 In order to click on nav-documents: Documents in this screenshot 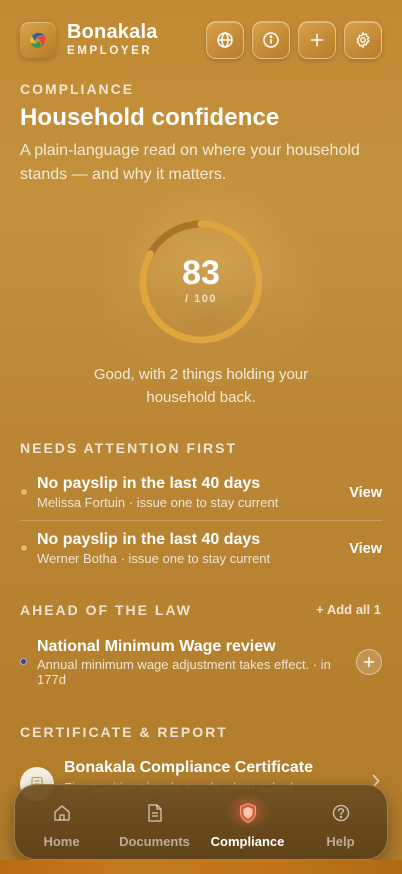, I will do `click(154, 822)`.